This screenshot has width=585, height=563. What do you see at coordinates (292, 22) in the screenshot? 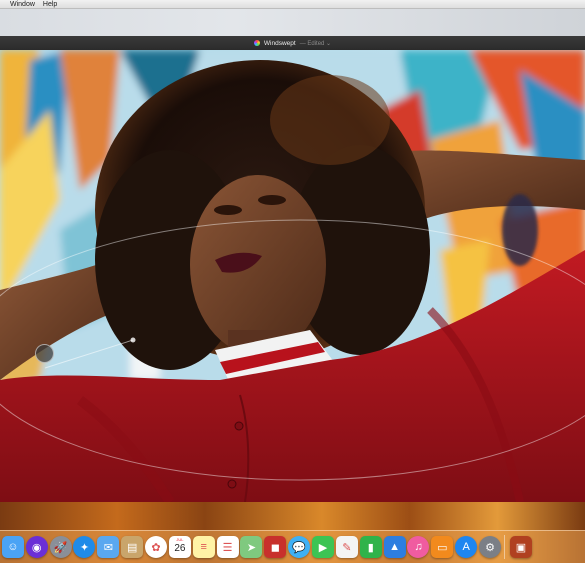
I see `desktop-background` at bounding box center [292, 22].